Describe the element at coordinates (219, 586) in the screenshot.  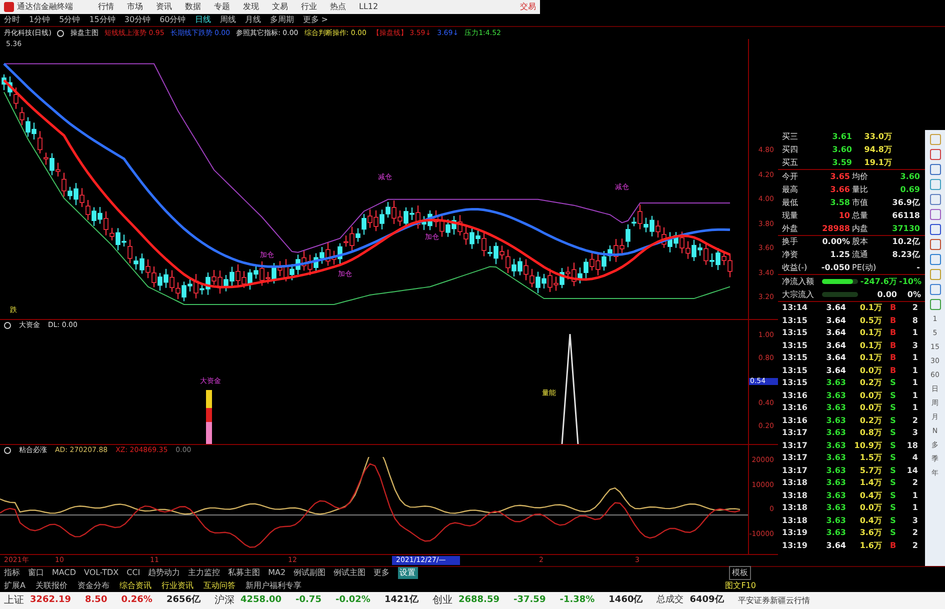
I see `info-tab: 互动问答` at that location.